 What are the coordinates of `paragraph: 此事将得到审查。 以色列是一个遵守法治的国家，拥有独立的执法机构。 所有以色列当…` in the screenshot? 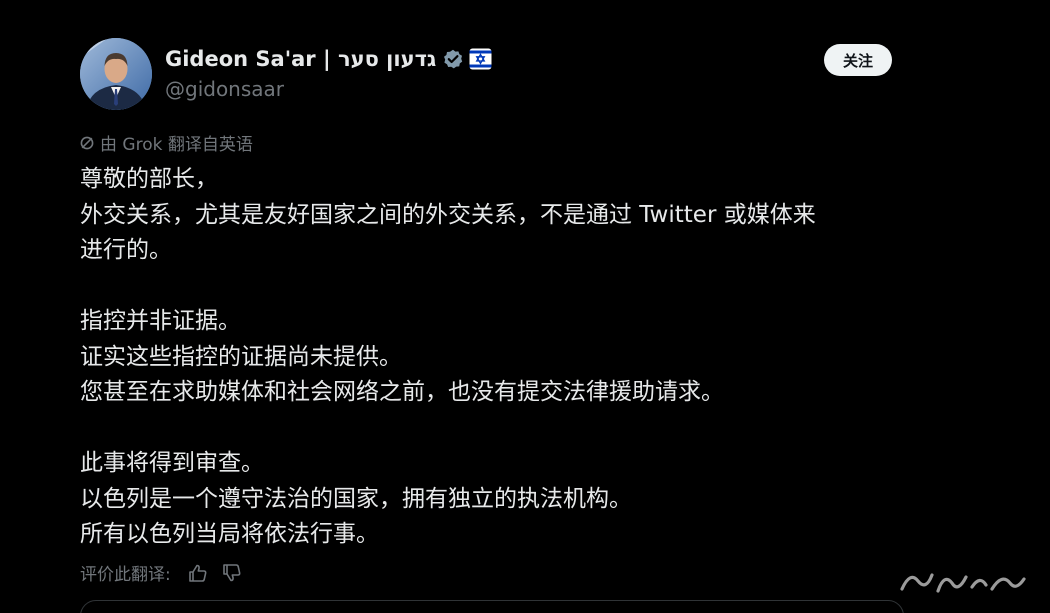 It's located at (495, 499).